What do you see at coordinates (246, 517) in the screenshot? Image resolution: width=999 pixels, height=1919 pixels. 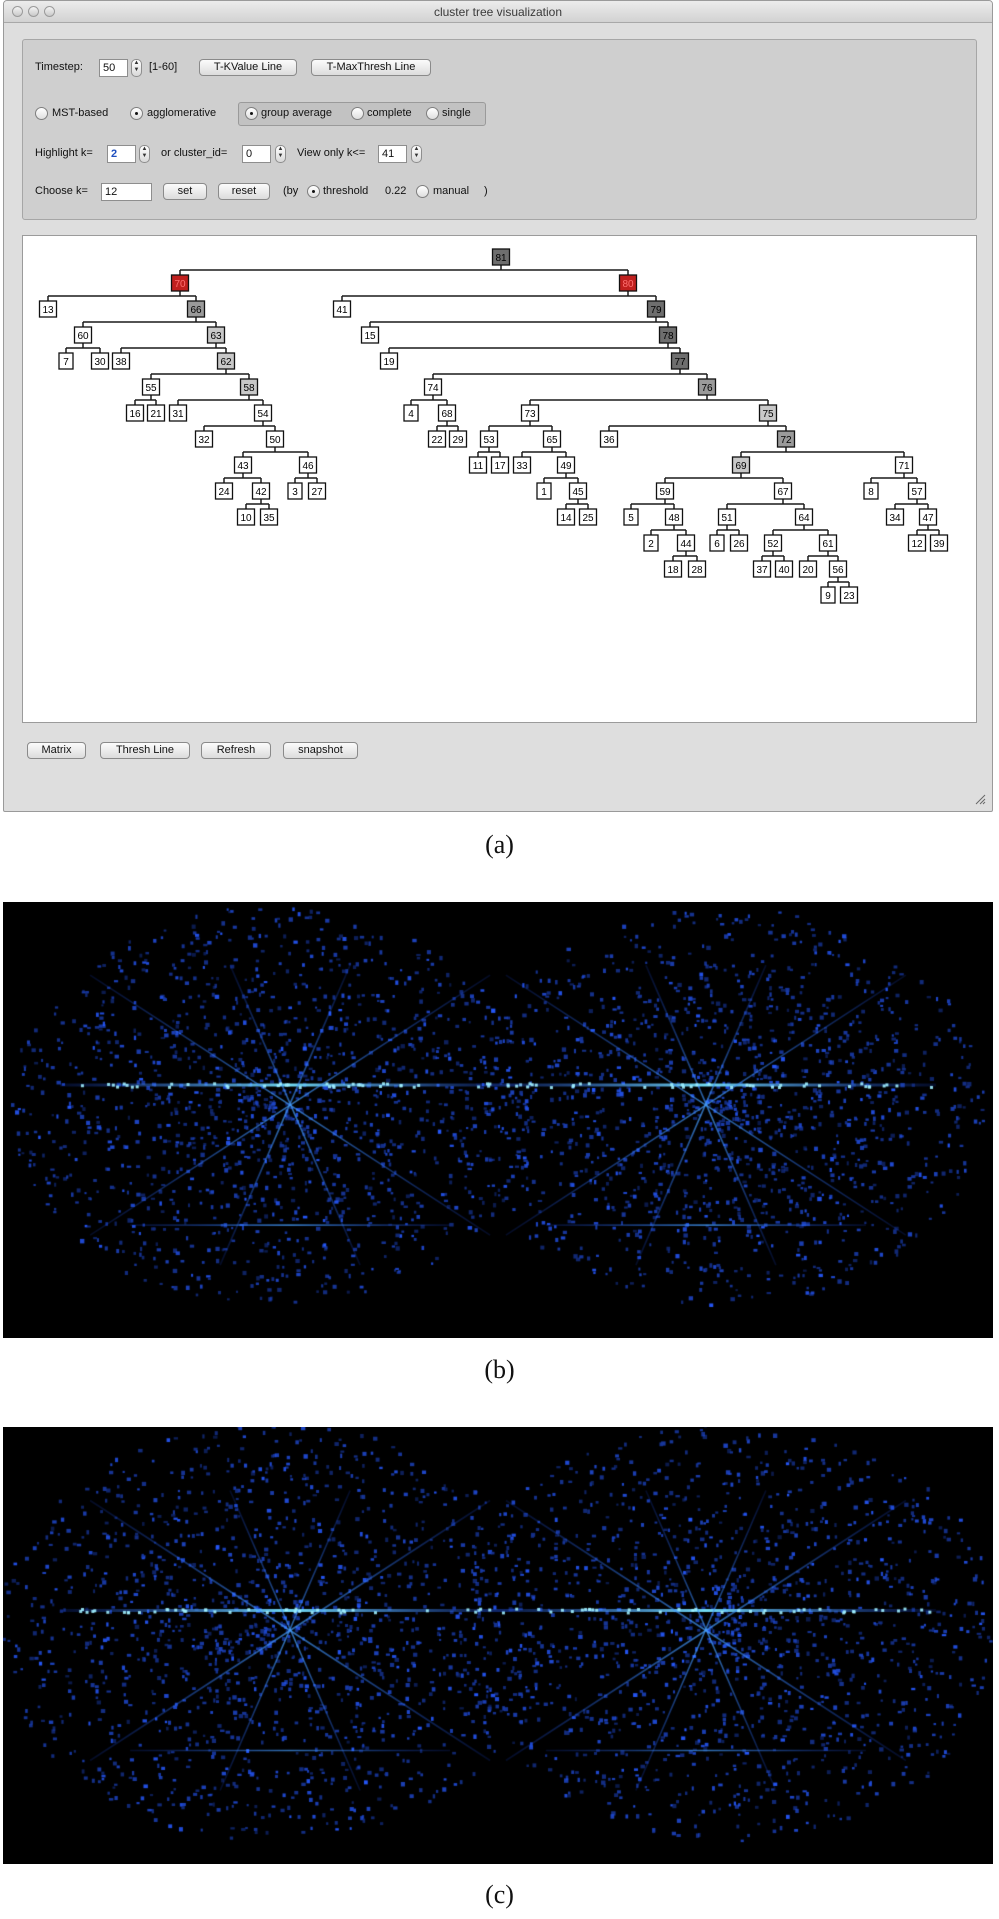 I see `tree-node-10: 10` at bounding box center [246, 517].